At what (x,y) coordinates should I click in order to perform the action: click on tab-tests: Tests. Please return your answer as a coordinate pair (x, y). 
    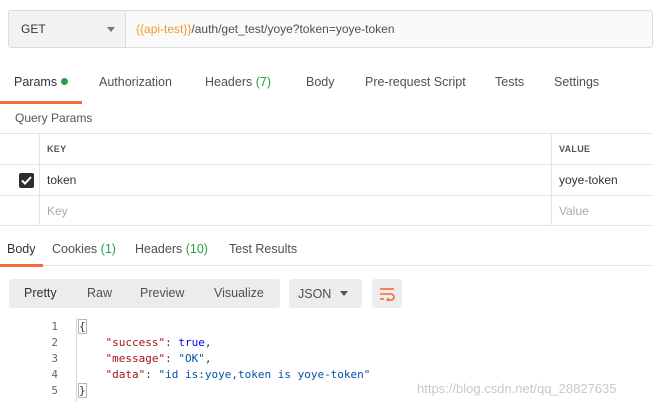
    Looking at the image, I should click on (509, 82).